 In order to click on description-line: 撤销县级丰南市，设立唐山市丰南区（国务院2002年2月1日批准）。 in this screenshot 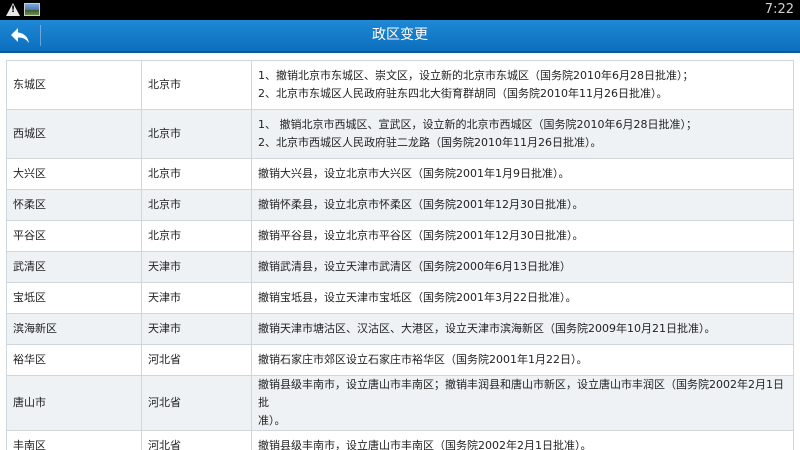, I will do `click(425, 444)`.